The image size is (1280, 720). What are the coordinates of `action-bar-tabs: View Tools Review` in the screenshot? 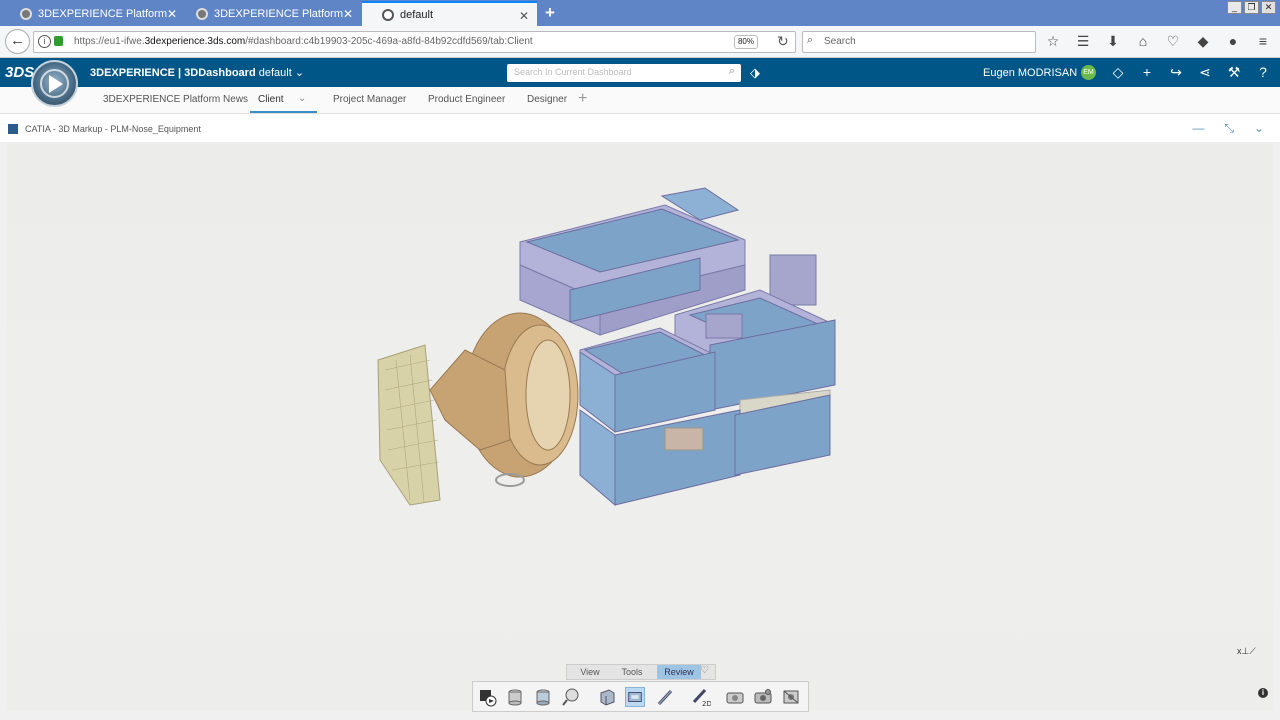 It's located at (641, 672).